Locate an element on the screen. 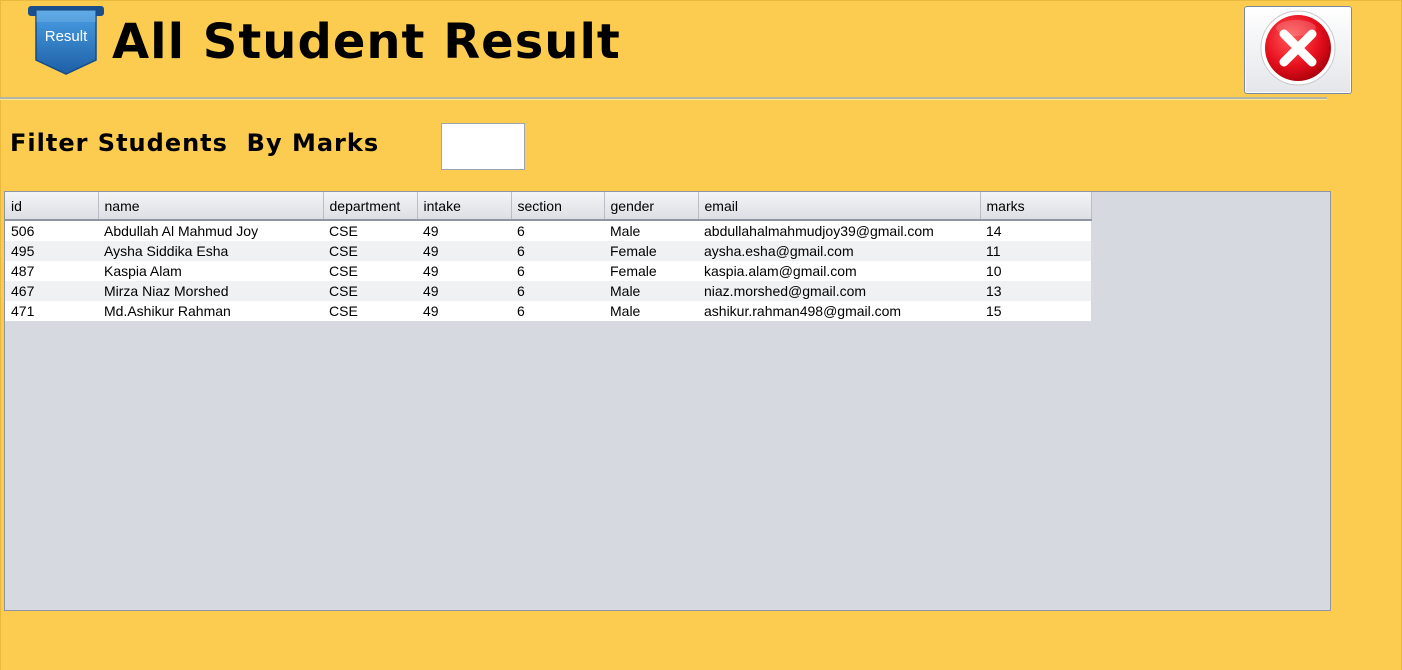 This screenshot has height=670, width=1402. column-header-marks: marks is located at coordinates (1036, 206).